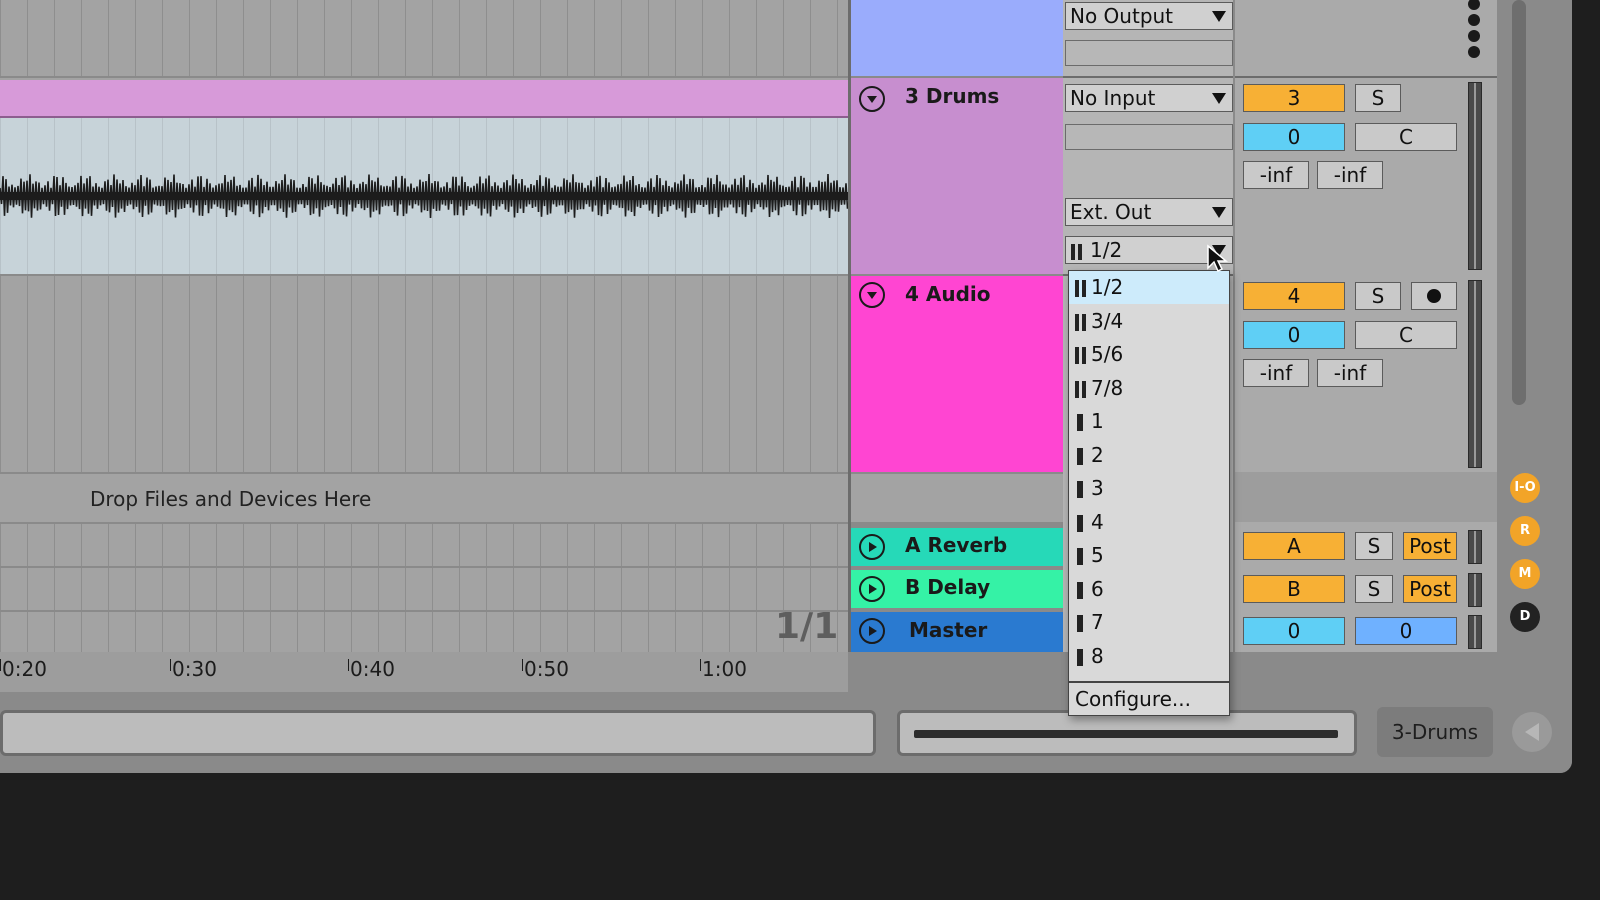  What do you see at coordinates (1149, 287) in the screenshot?
I see `channel-menu-item: 1/2` at bounding box center [1149, 287].